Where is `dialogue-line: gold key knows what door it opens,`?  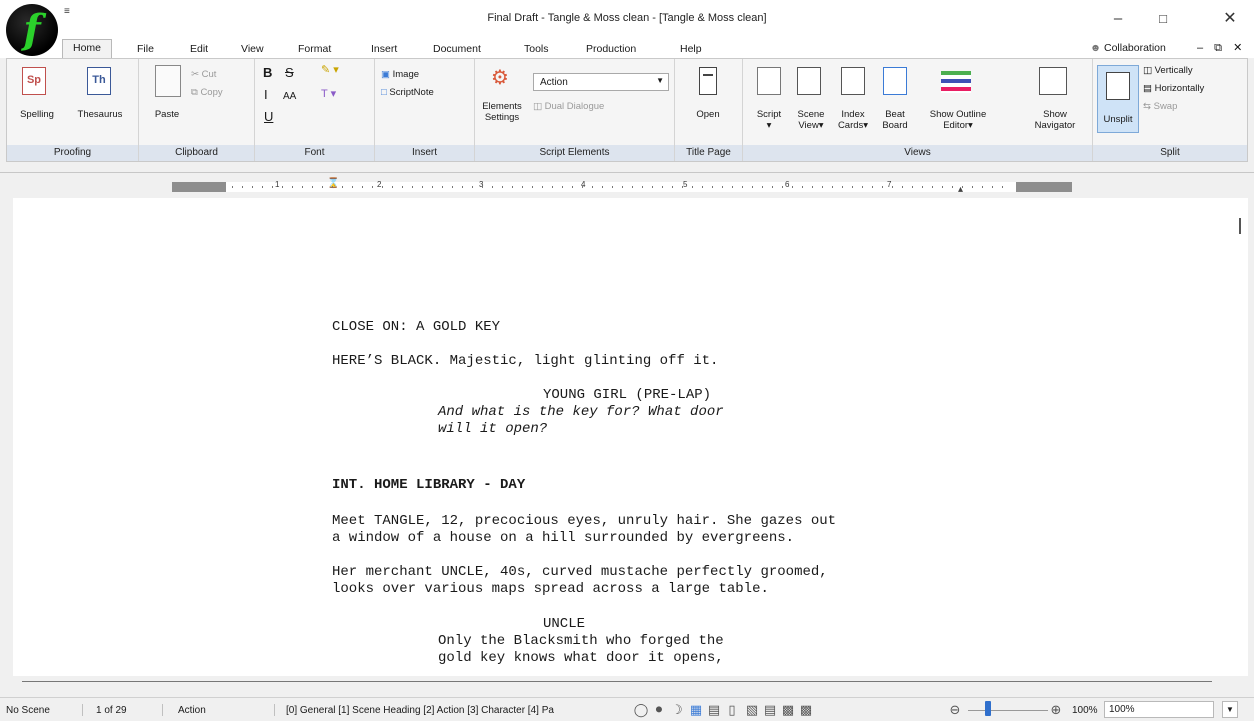 dialogue-line: gold key knows what door it opens, is located at coordinates (581, 658).